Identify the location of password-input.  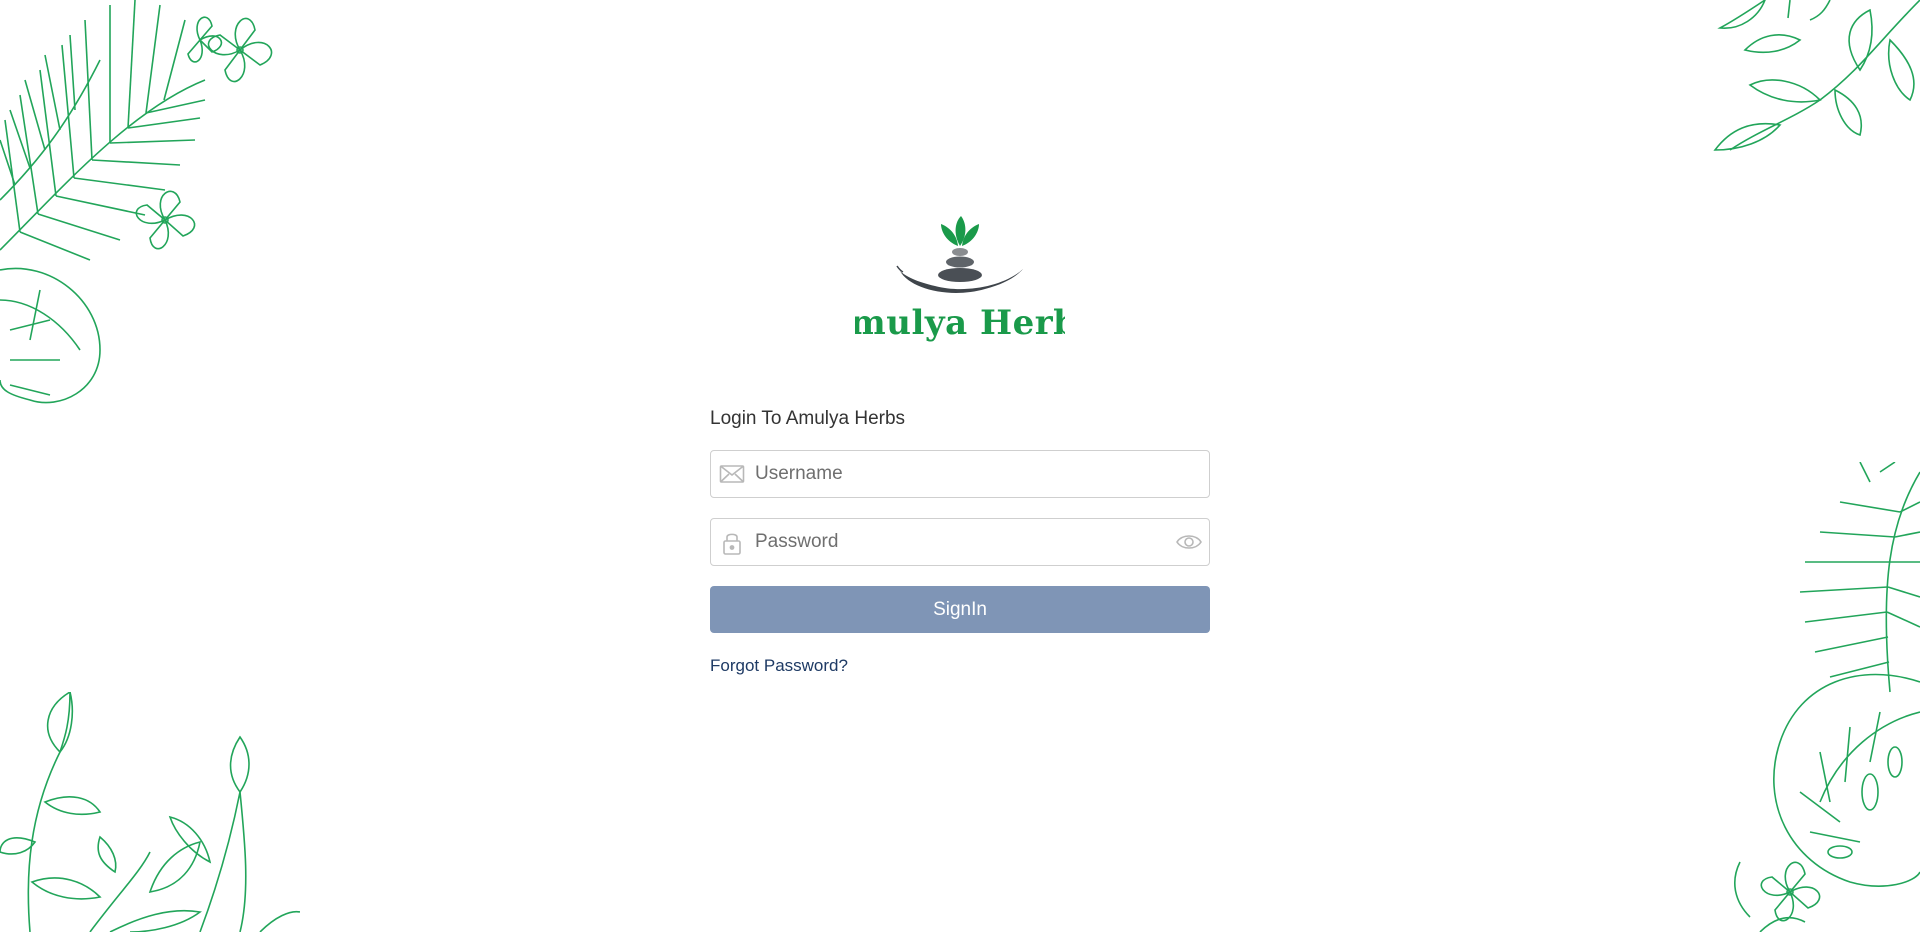
(955, 542).